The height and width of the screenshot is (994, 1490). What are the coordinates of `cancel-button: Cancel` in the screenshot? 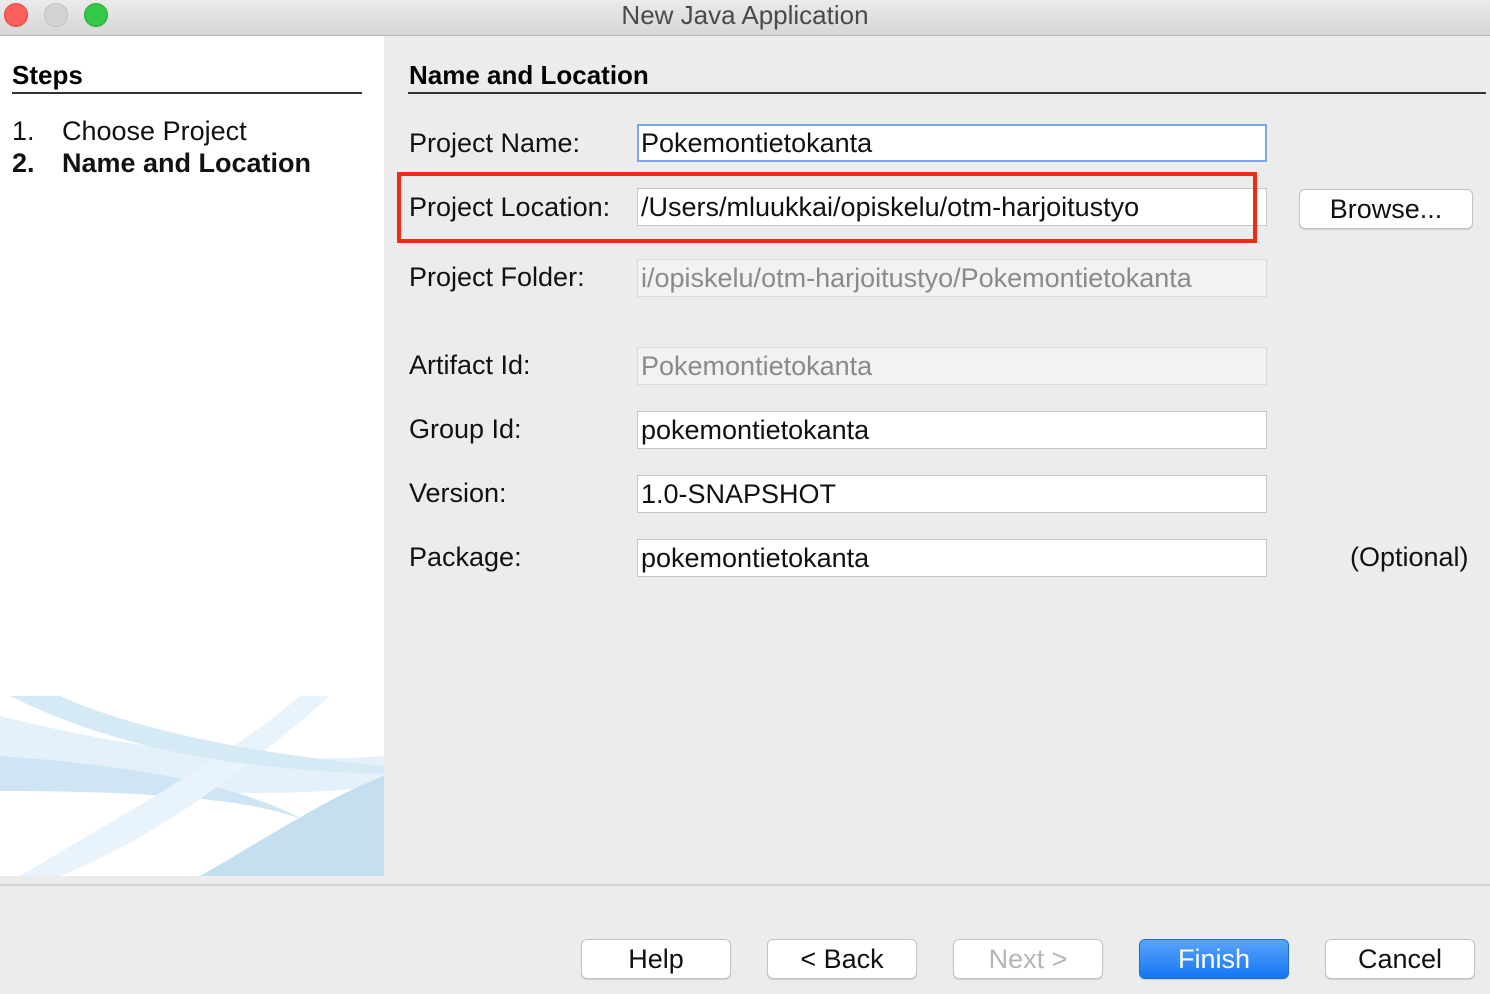 It's located at (1400, 959).